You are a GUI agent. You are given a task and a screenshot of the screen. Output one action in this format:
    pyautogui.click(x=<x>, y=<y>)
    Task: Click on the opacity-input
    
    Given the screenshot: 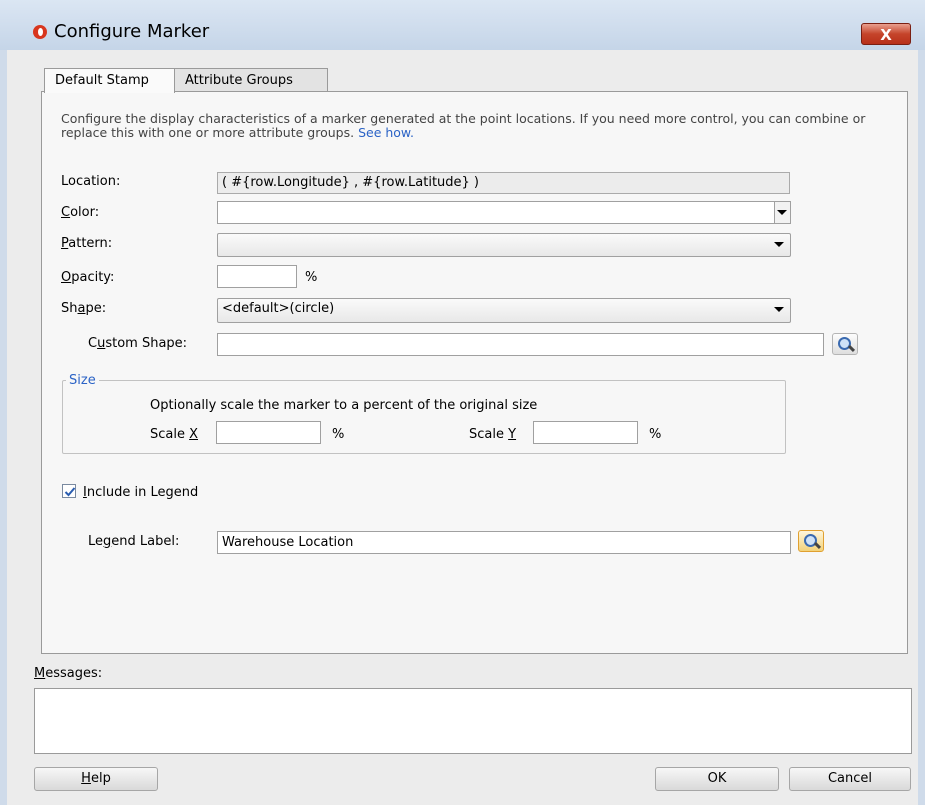 What is the action you would take?
    pyautogui.click(x=257, y=276)
    